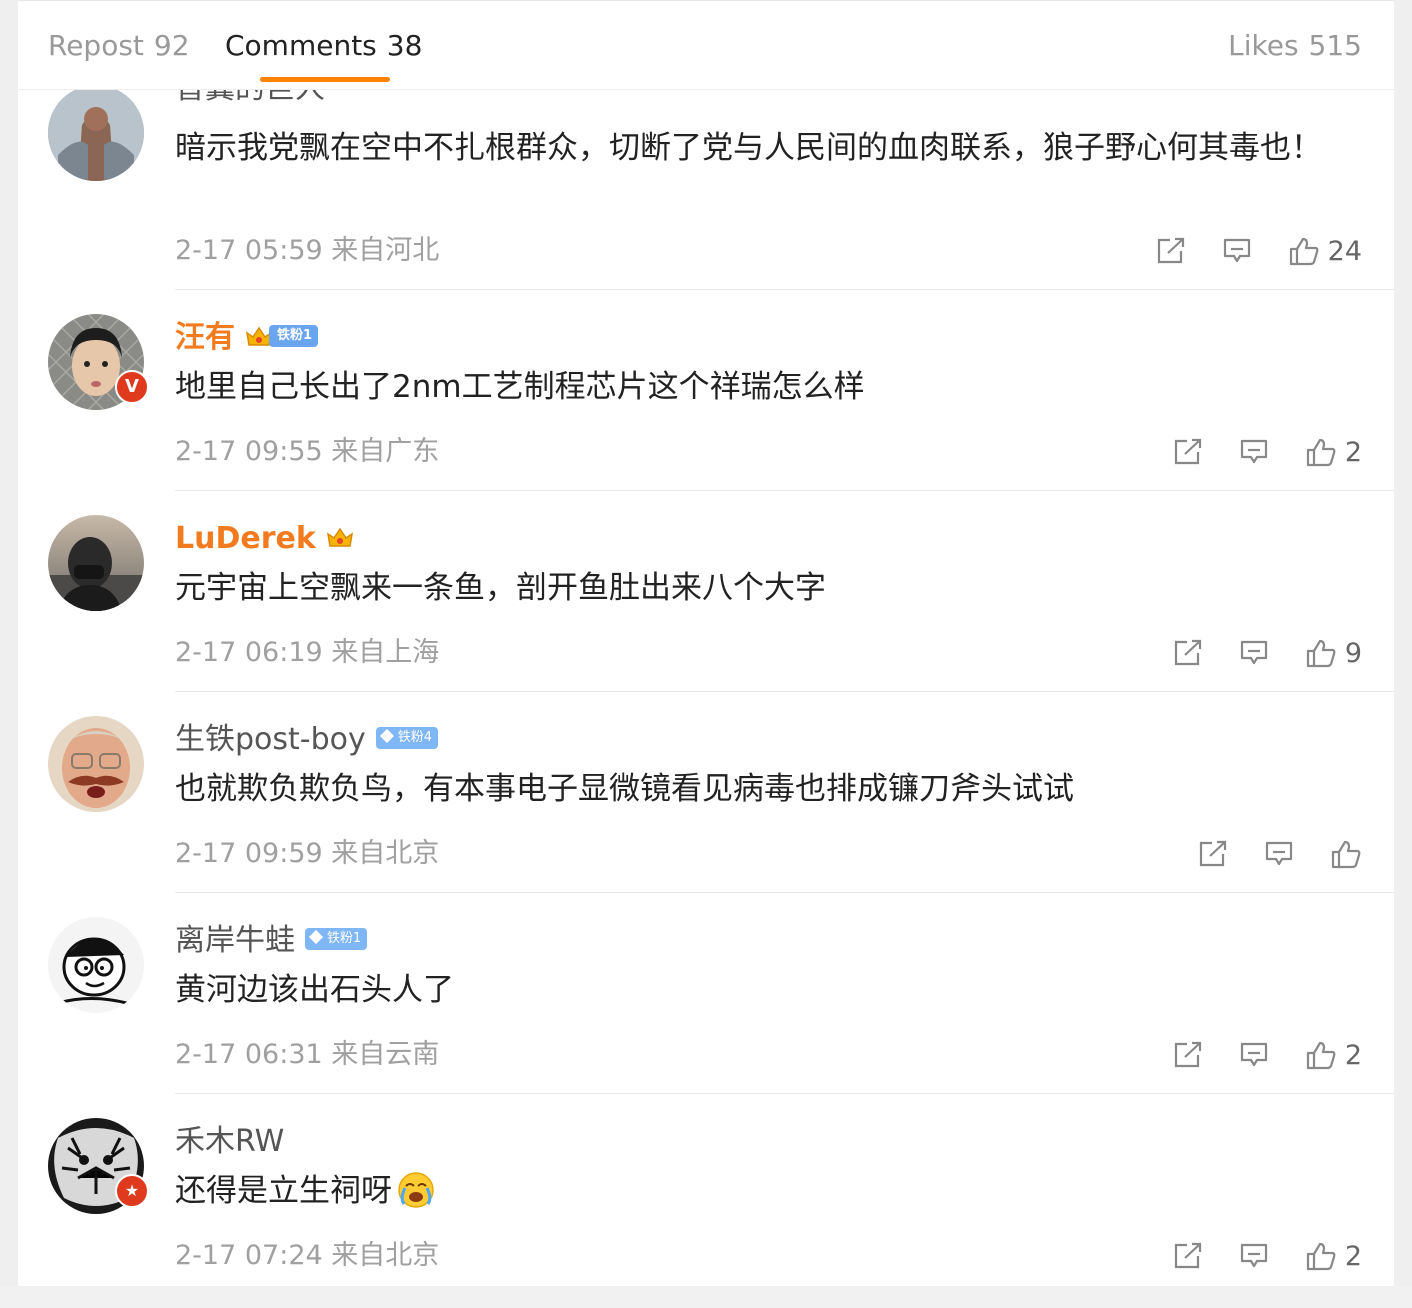  What do you see at coordinates (325, 79) in the screenshot?
I see `active-tab-indicator` at bounding box center [325, 79].